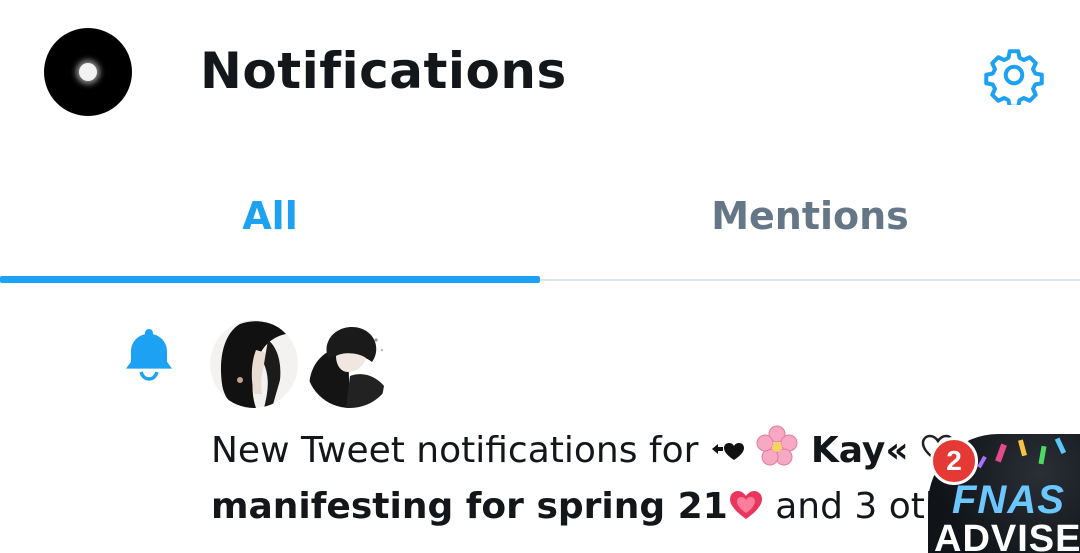  Describe the element at coordinates (727, 451) in the screenshot. I see `arrow-heart-icon` at that location.